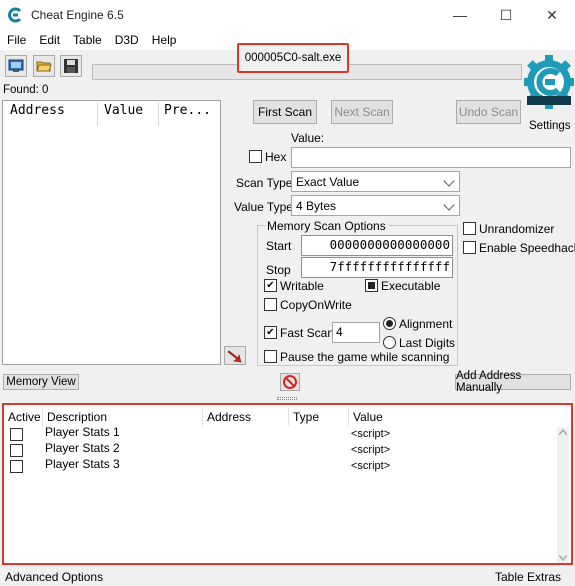 Image resolution: width=575 pixels, height=586 pixels. What do you see at coordinates (279, 246) in the screenshot?
I see `start-label: Start` at bounding box center [279, 246].